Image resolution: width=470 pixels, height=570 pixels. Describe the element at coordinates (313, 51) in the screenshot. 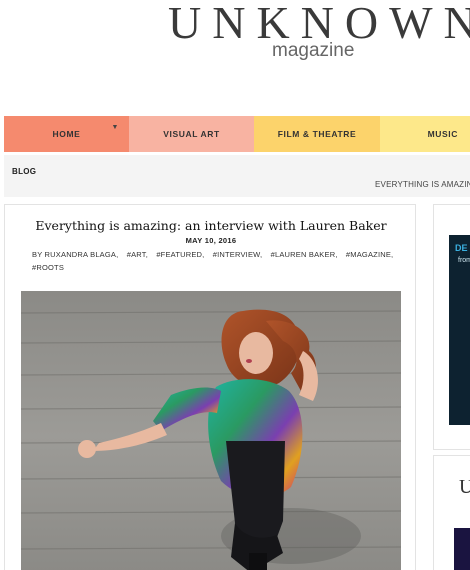

I see `site-logo-subtitle: magazine` at that location.